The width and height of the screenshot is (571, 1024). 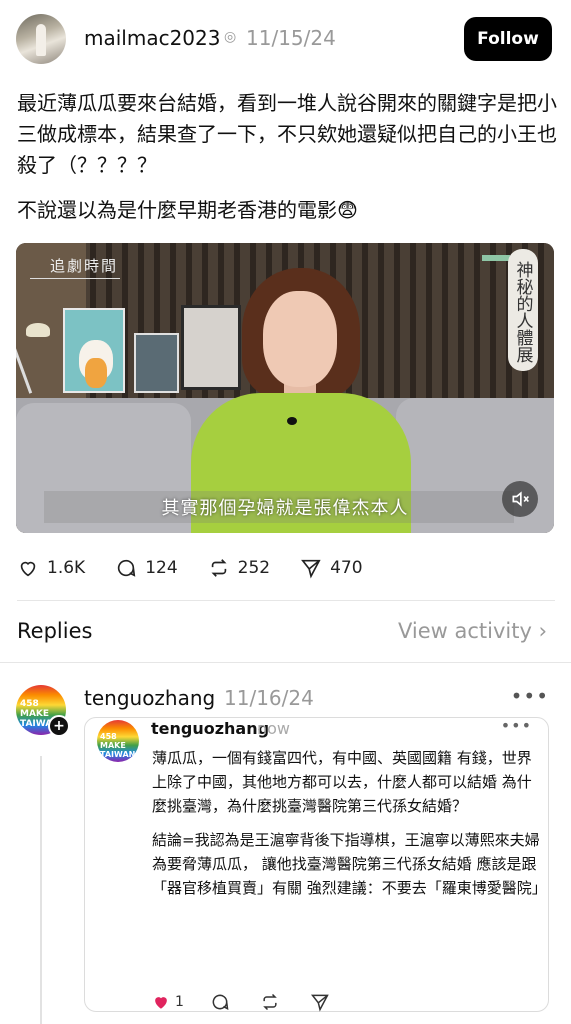 I want to click on follow-plus-icon: +, so click(x=59, y=726).